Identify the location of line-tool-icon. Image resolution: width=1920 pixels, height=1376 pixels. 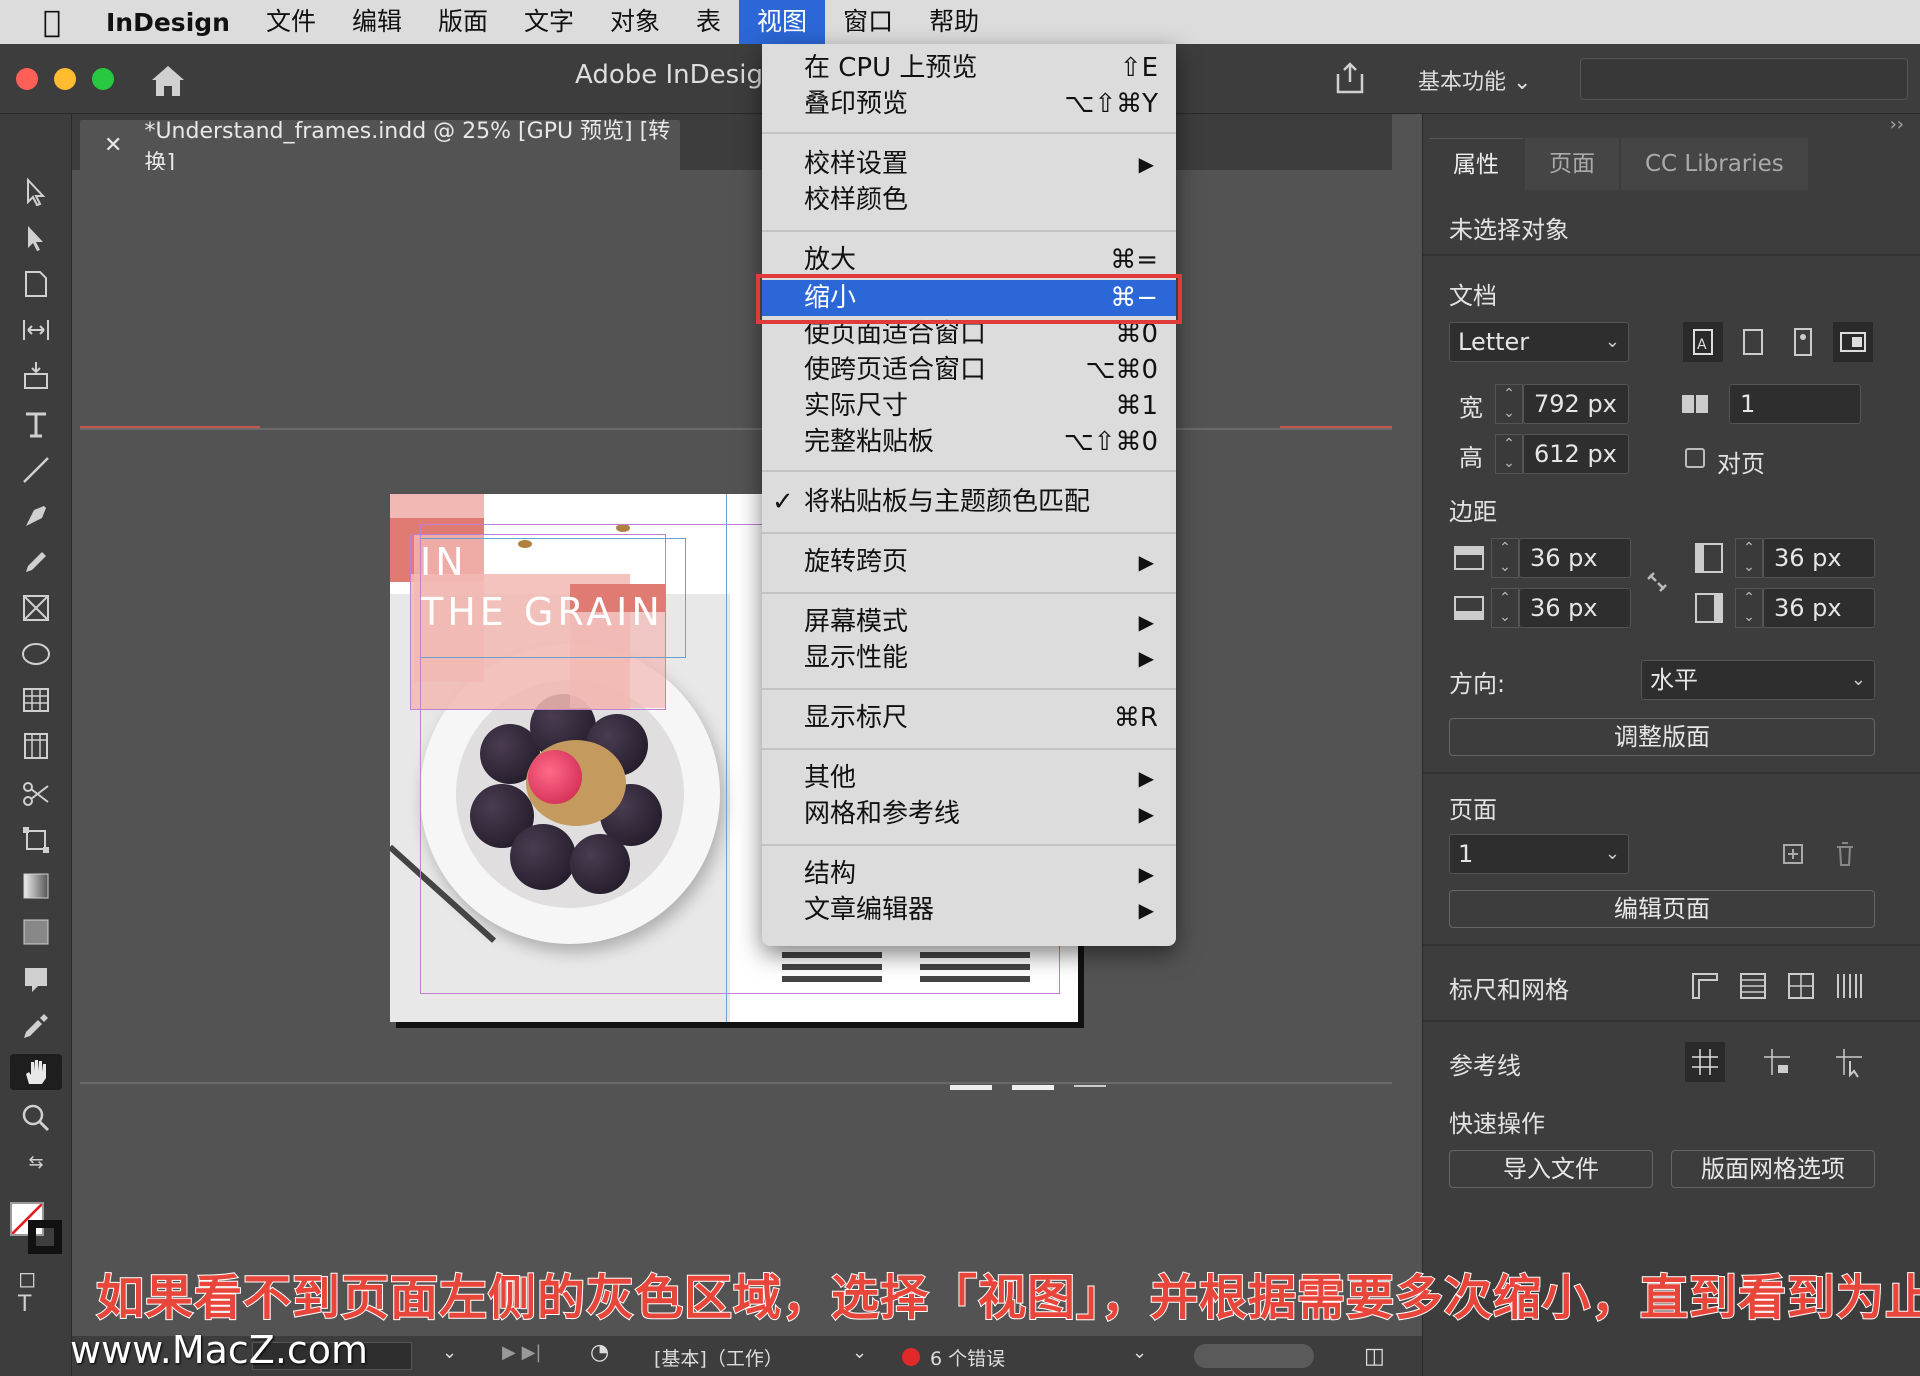
(36, 470).